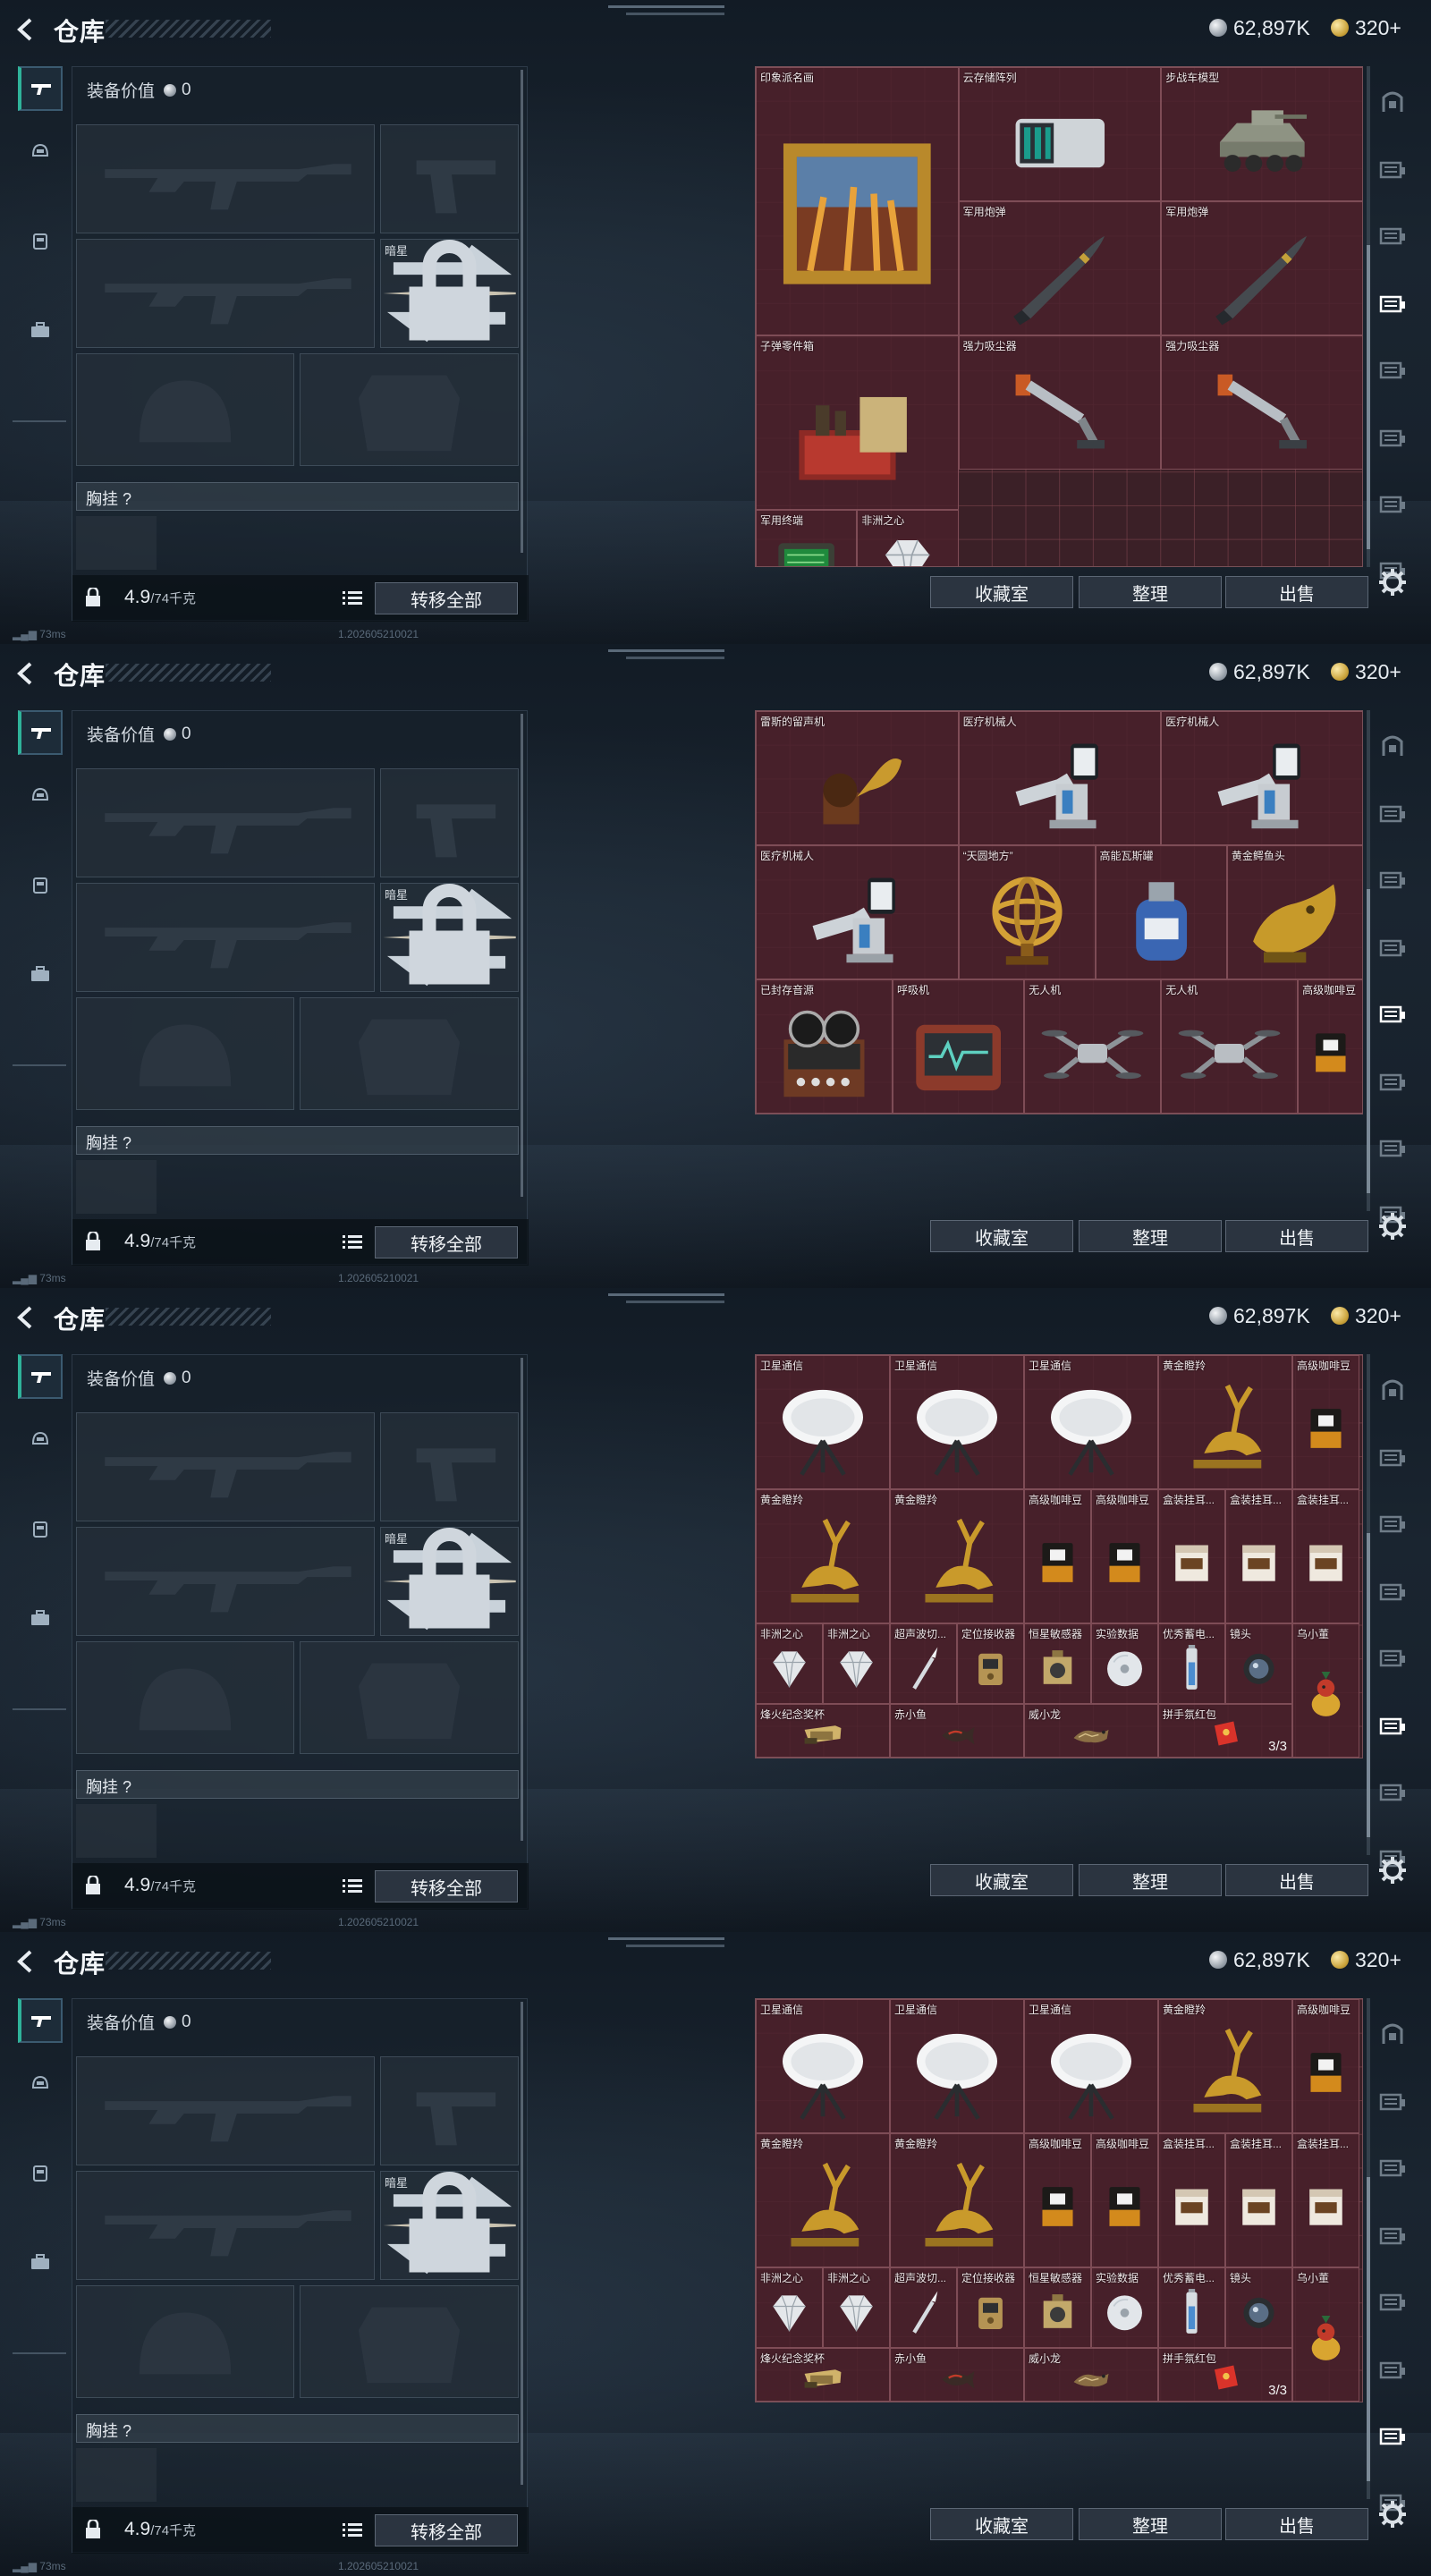 The height and width of the screenshot is (2576, 1431). What do you see at coordinates (1060, 402) in the screenshot?
I see `stash-item: 强力吸尘器` at bounding box center [1060, 402].